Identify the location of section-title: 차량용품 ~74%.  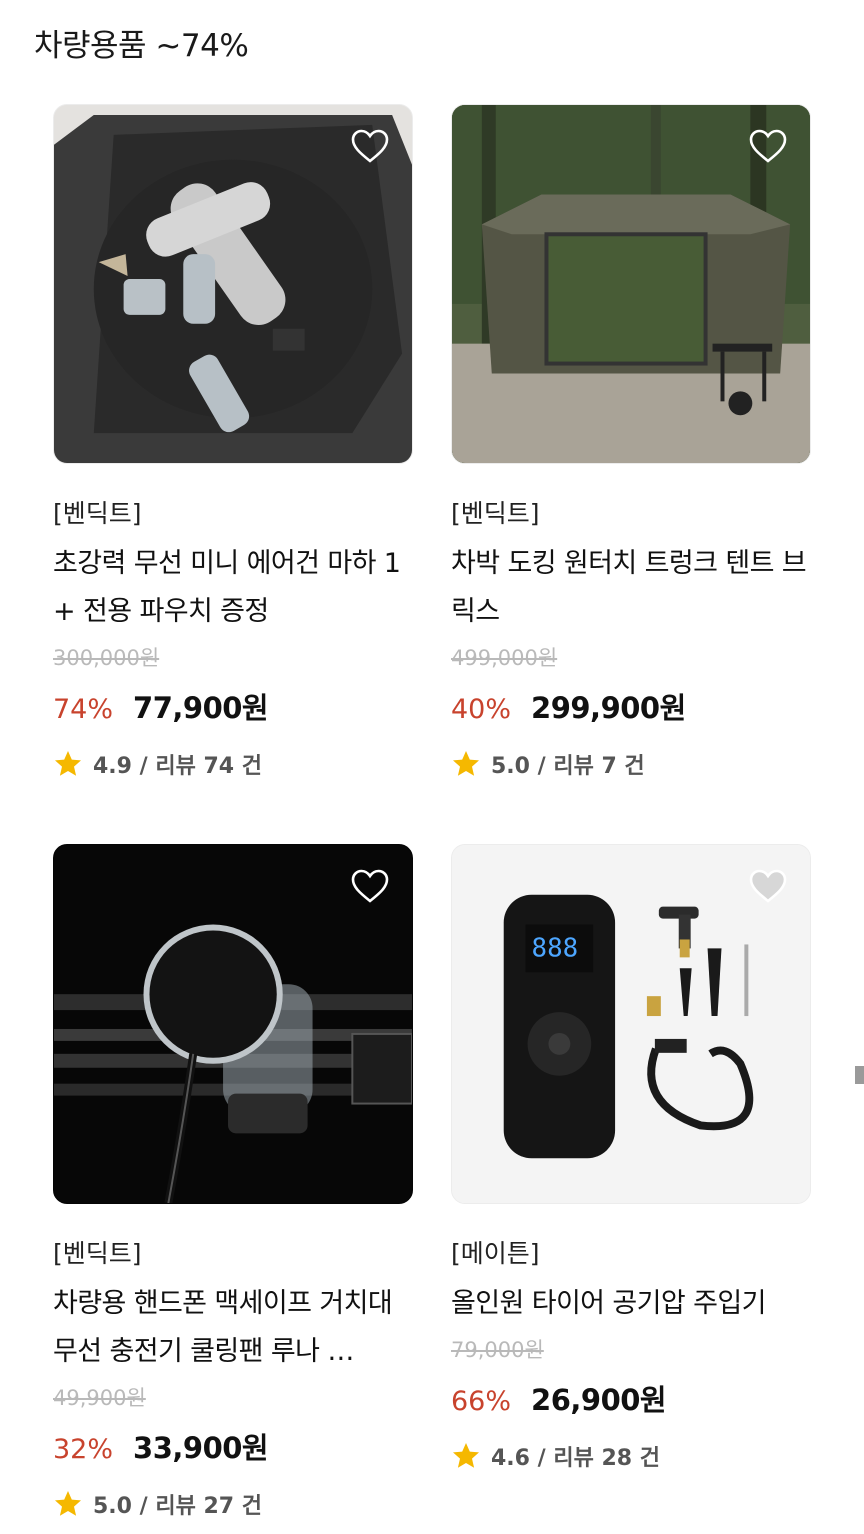
(141, 46).